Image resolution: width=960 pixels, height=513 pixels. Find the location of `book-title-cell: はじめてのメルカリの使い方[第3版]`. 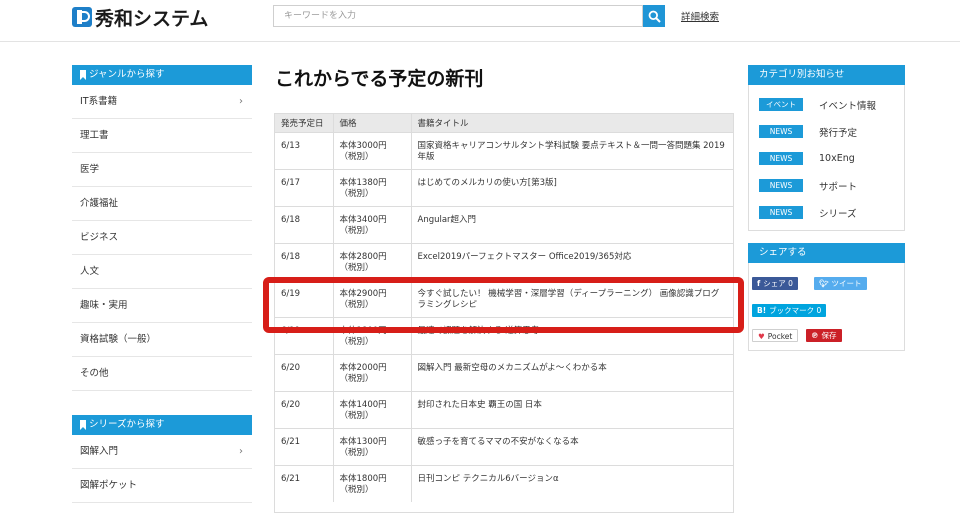

book-title-cell: はじめてのメルカリの使い方[第3版] is located at coordinates (571, 187).